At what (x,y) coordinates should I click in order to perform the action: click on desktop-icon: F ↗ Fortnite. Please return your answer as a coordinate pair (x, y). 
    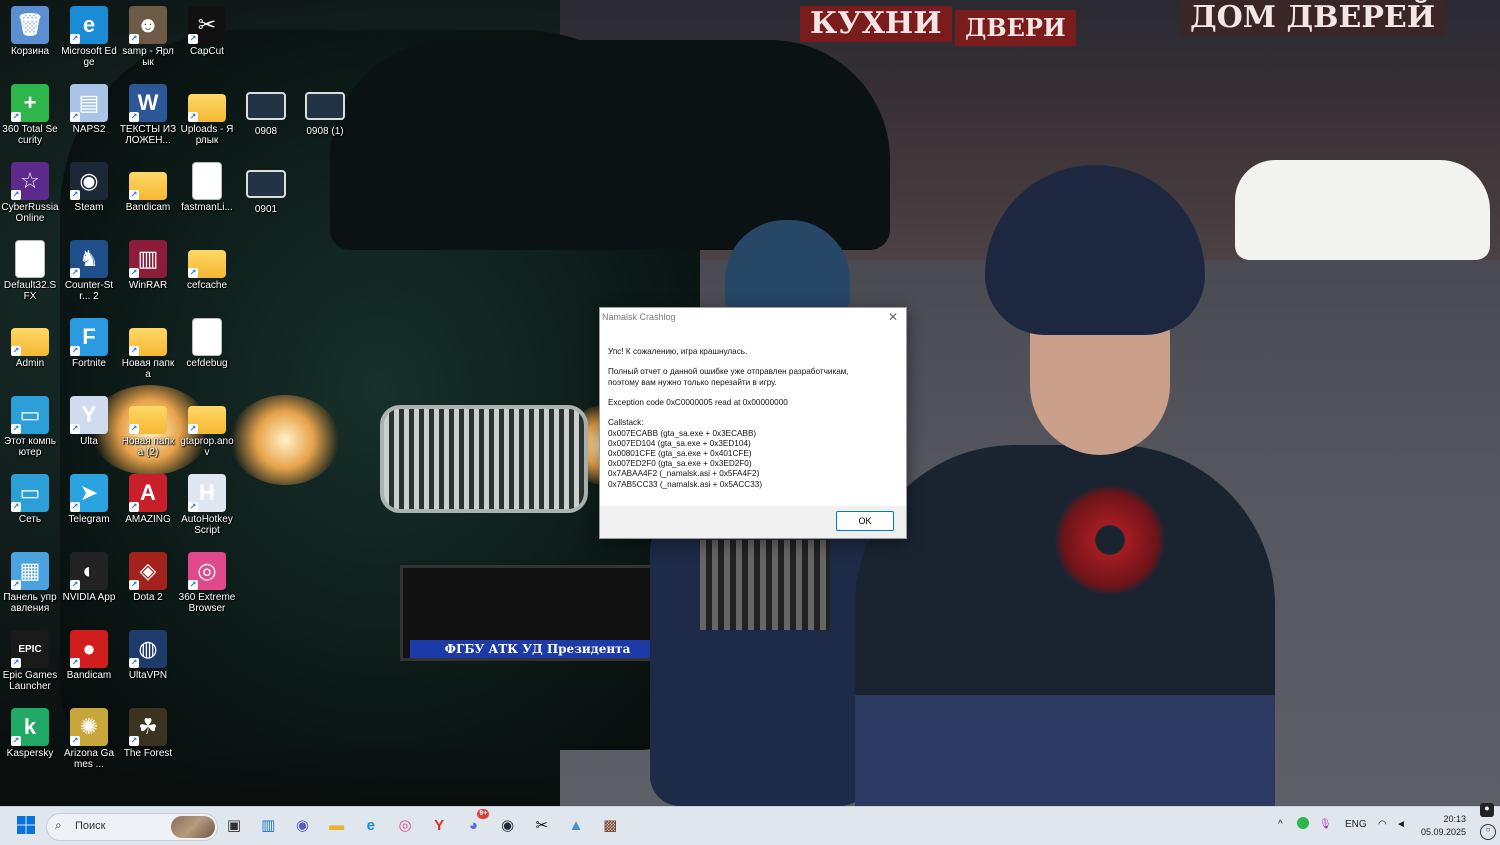
    Looking at the image, I should click on (89, 343).